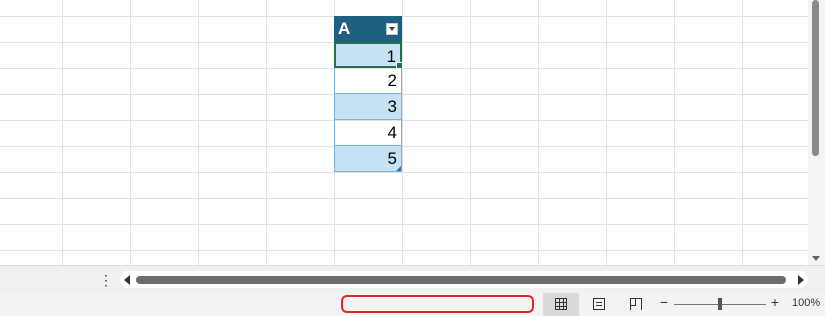 This screenshot has height=316, width=825. Describe the element at coordinates (775, 302) in the screenshot. I see `zoom-in-button: +` at that location.